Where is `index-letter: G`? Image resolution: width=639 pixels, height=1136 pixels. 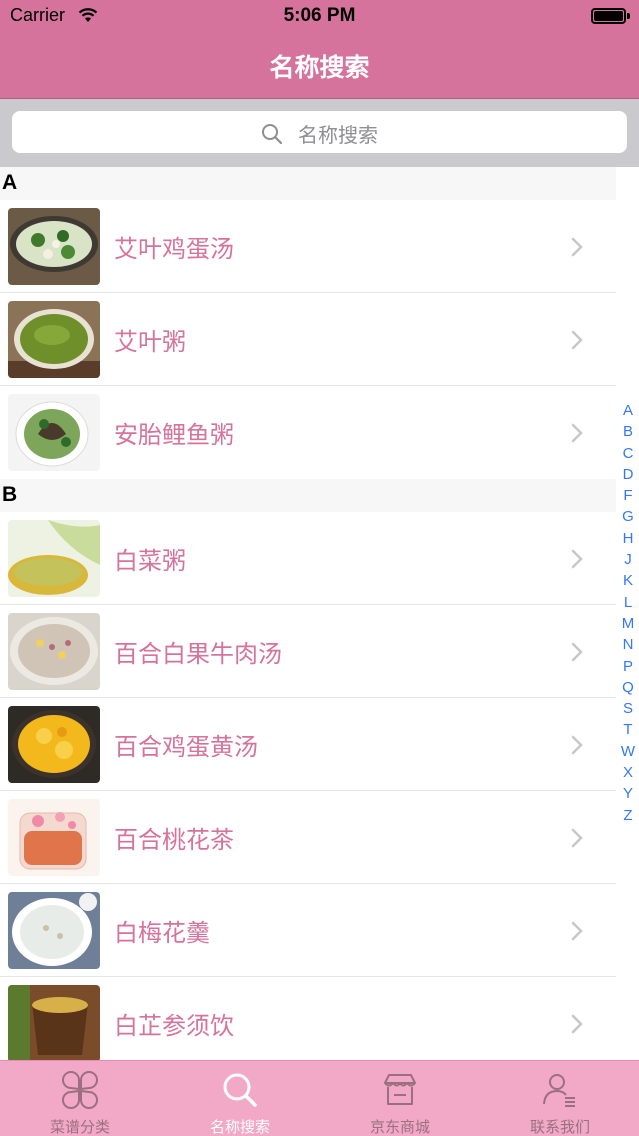 index-letter: G is located at coordinates (628, 516).